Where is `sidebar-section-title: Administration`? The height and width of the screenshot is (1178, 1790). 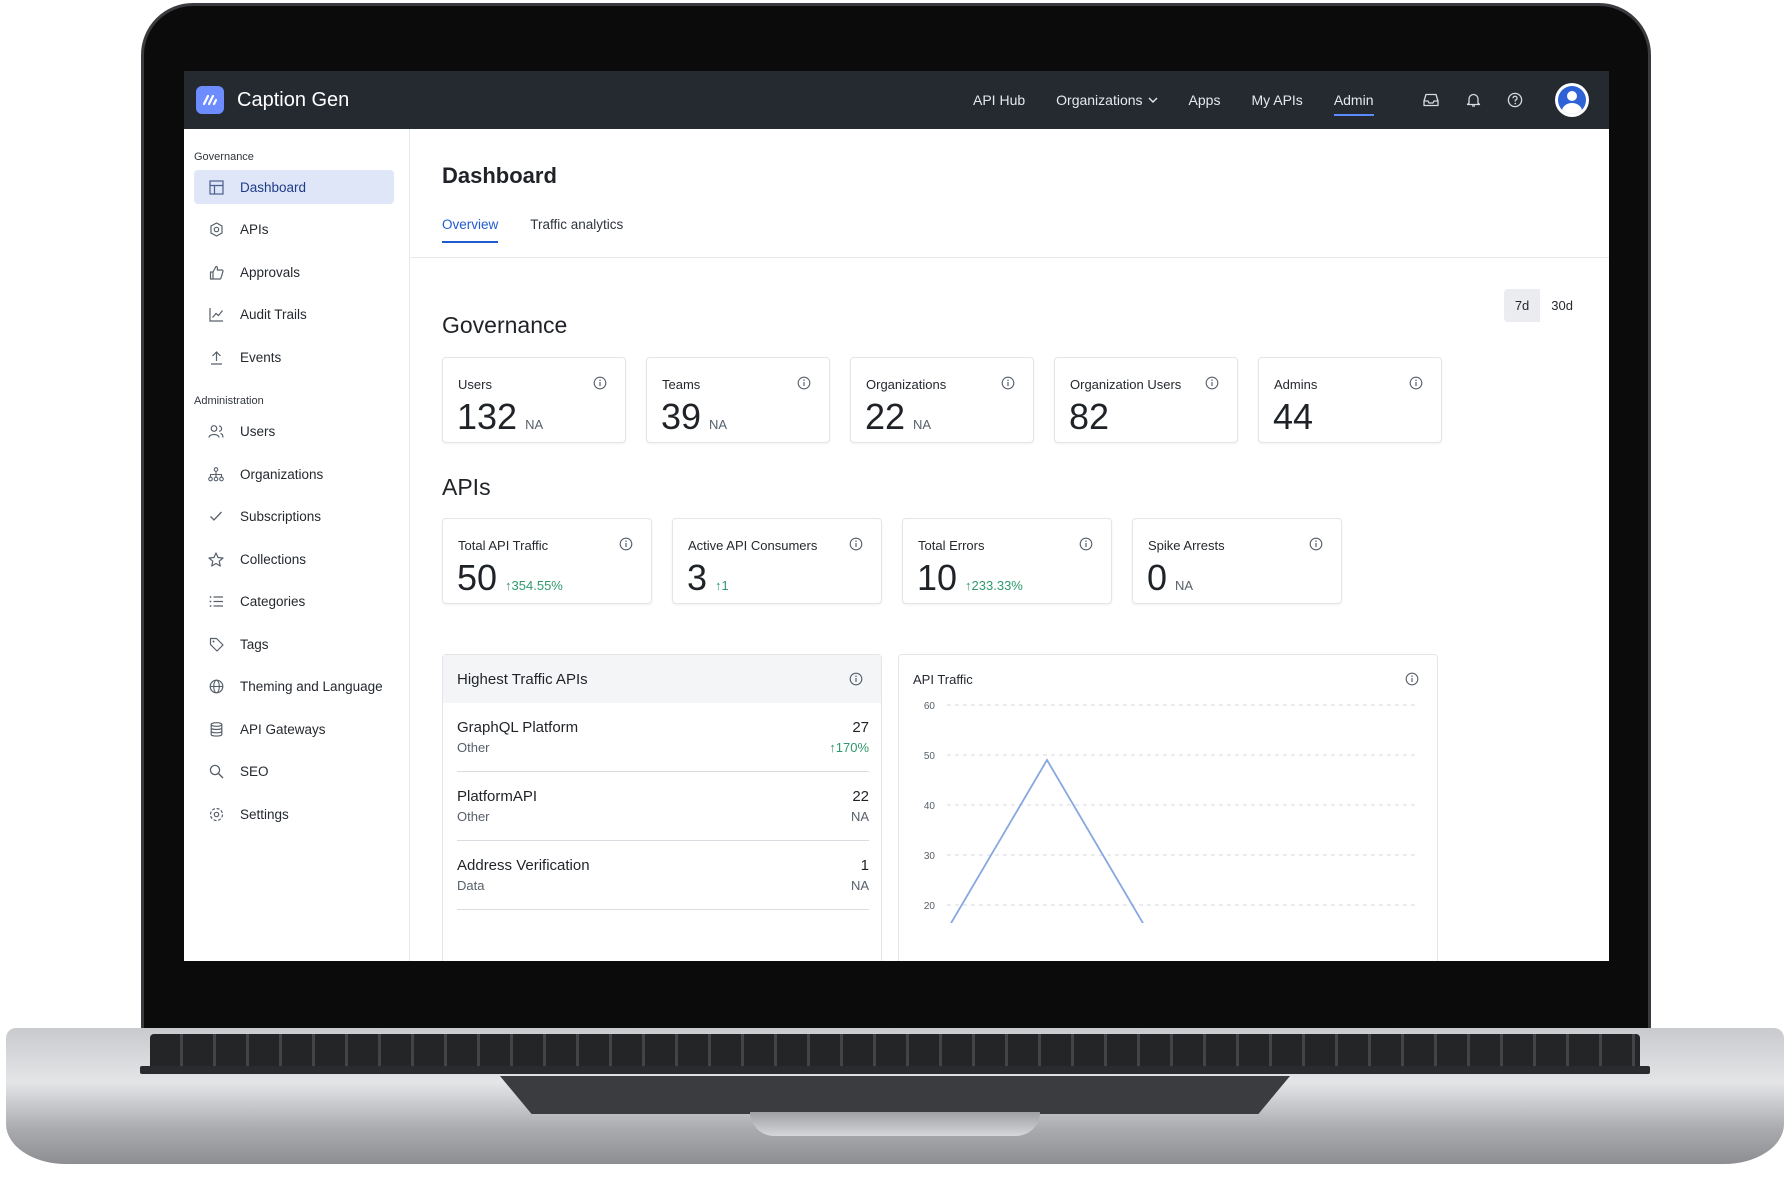 sidebar-section-title: Administration is located at coordinates (229, 401).